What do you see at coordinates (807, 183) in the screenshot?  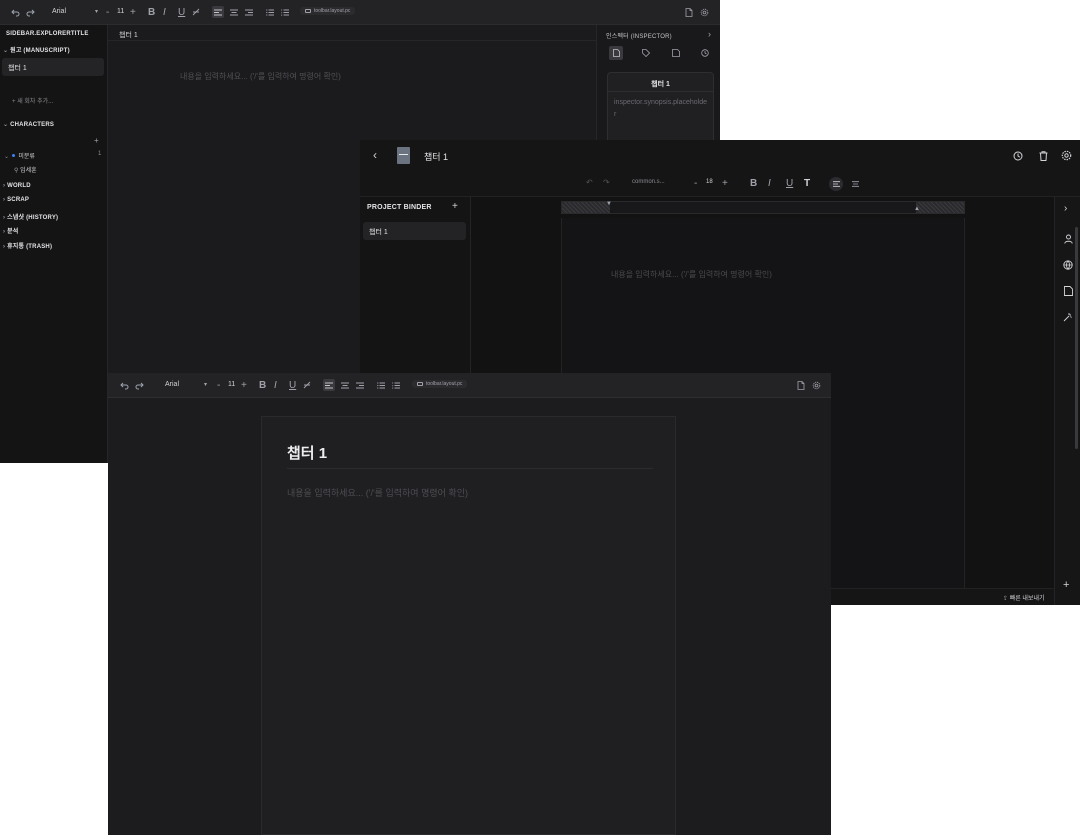 I see `text-style-button: T` at bounding box center [807, 183].